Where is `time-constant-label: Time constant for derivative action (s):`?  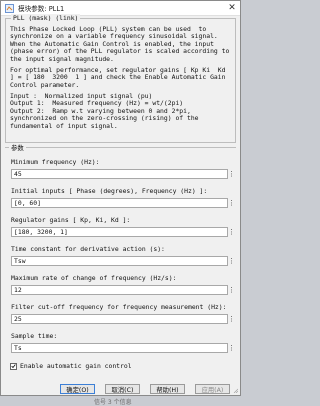 time-constant-label: Time constant for derivative action (s): is located at coordinates (88, 249).